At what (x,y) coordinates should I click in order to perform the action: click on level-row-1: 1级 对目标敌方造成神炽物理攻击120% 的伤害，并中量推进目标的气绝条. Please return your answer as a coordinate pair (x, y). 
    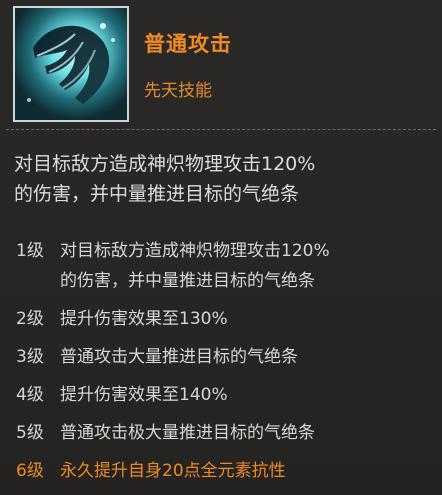
    Looking at the image, I should click on (226, 266).